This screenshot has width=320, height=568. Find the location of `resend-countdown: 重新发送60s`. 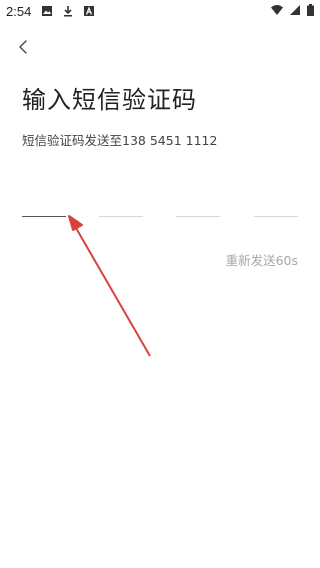

resend-countdown: 重新发送60s is located at coordinates (261, 260).